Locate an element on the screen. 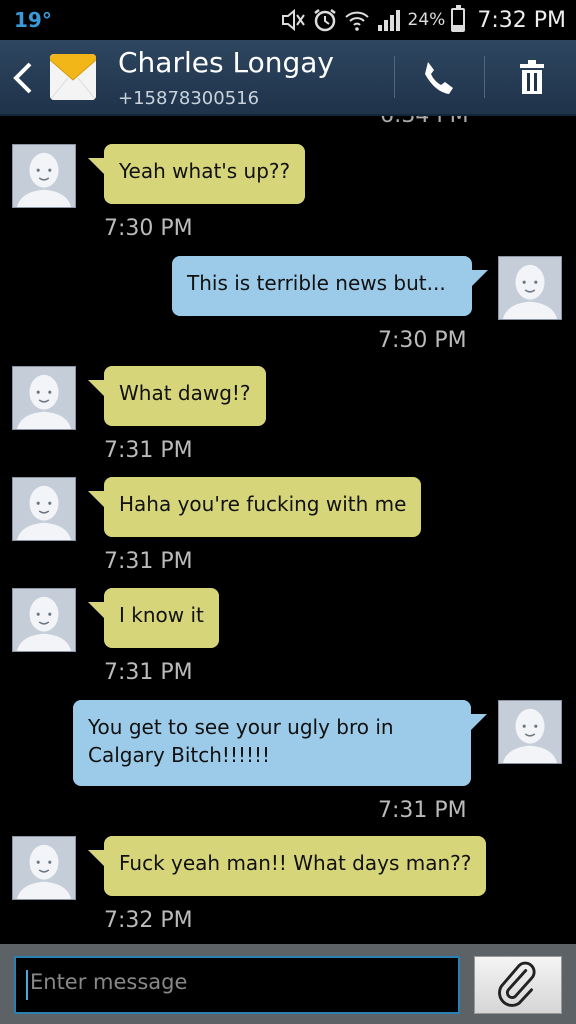 Image resolution: width=576 pixels, height=1024 pixels. message-bubble: Yeah what's up?? is located at coordinates (196, 174).